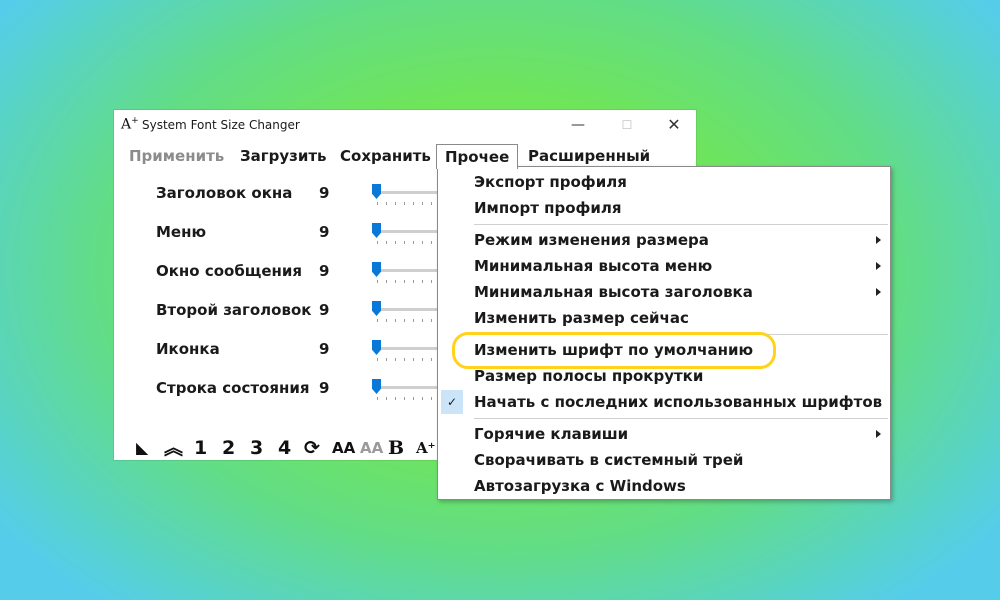  I want to click on minimize-button: —, so click(578, 125).